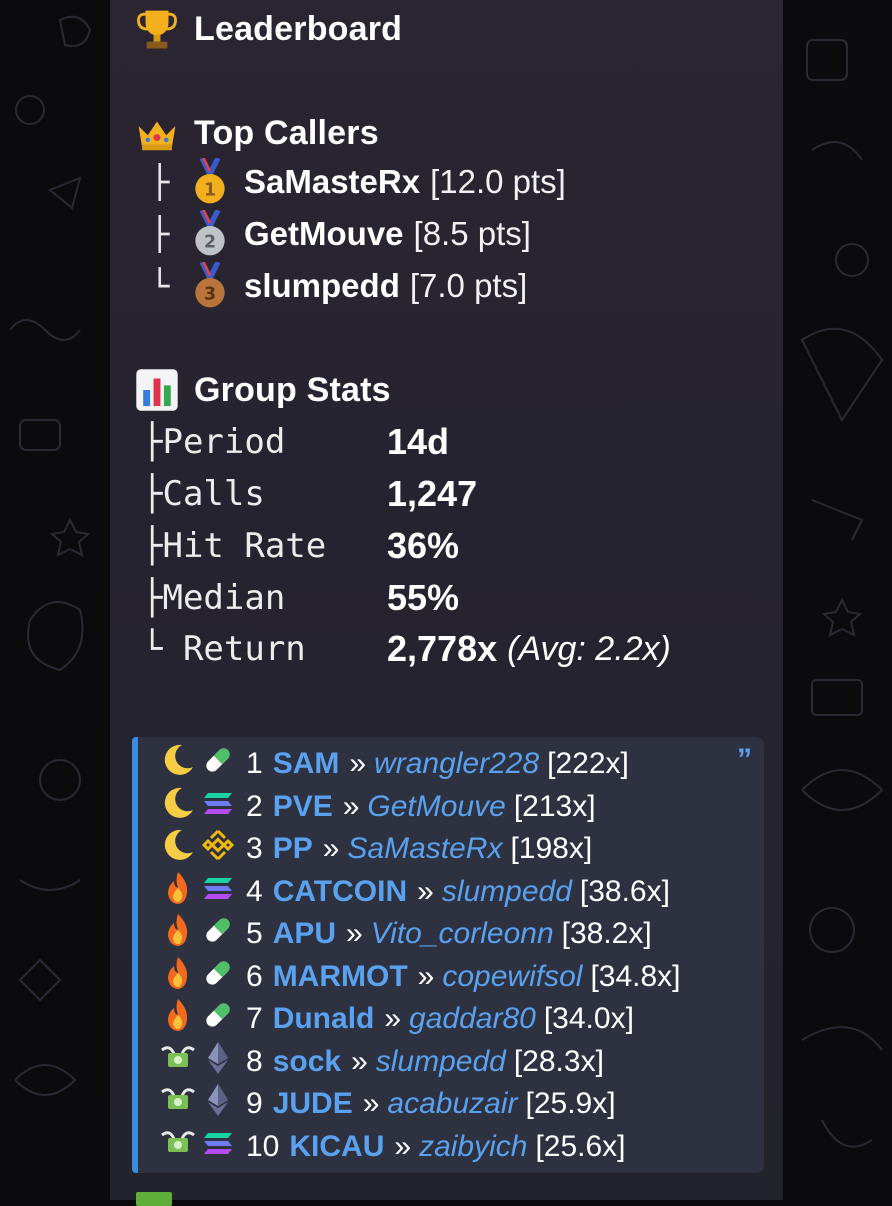 The width and height of the screenshot is (892, 1206). Describe the element at coordinates (214, 442) in the screenshot. I see `stat-label: ├Period` at that location.